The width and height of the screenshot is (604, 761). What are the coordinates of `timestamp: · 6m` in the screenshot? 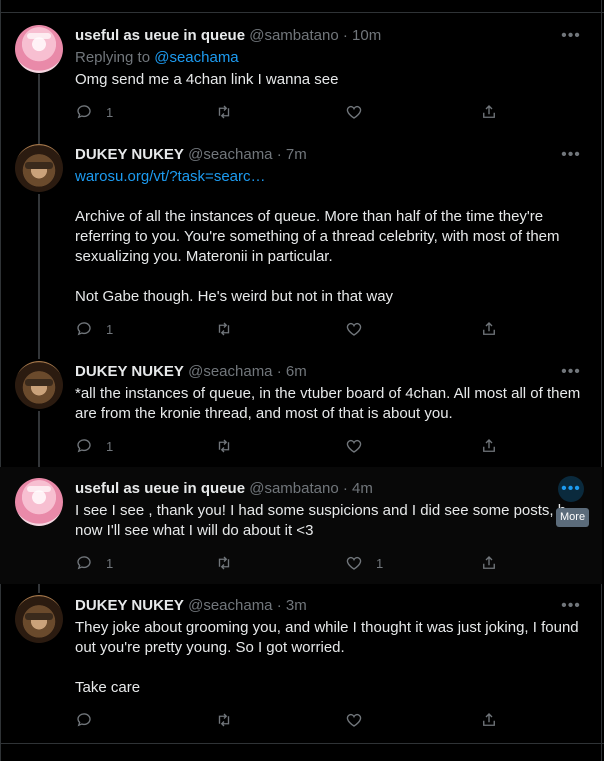 It's located at (292, 371).